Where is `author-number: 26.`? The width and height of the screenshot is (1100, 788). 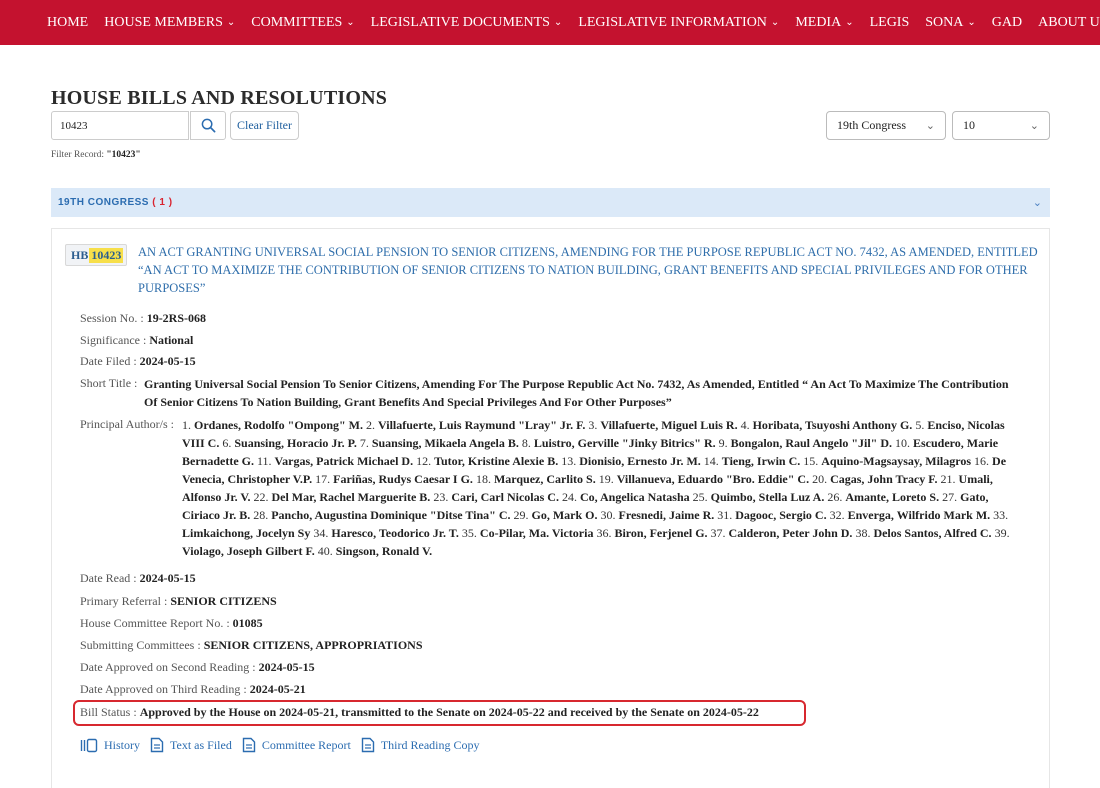 author-number: 26. is located at coordinates (836, 497).